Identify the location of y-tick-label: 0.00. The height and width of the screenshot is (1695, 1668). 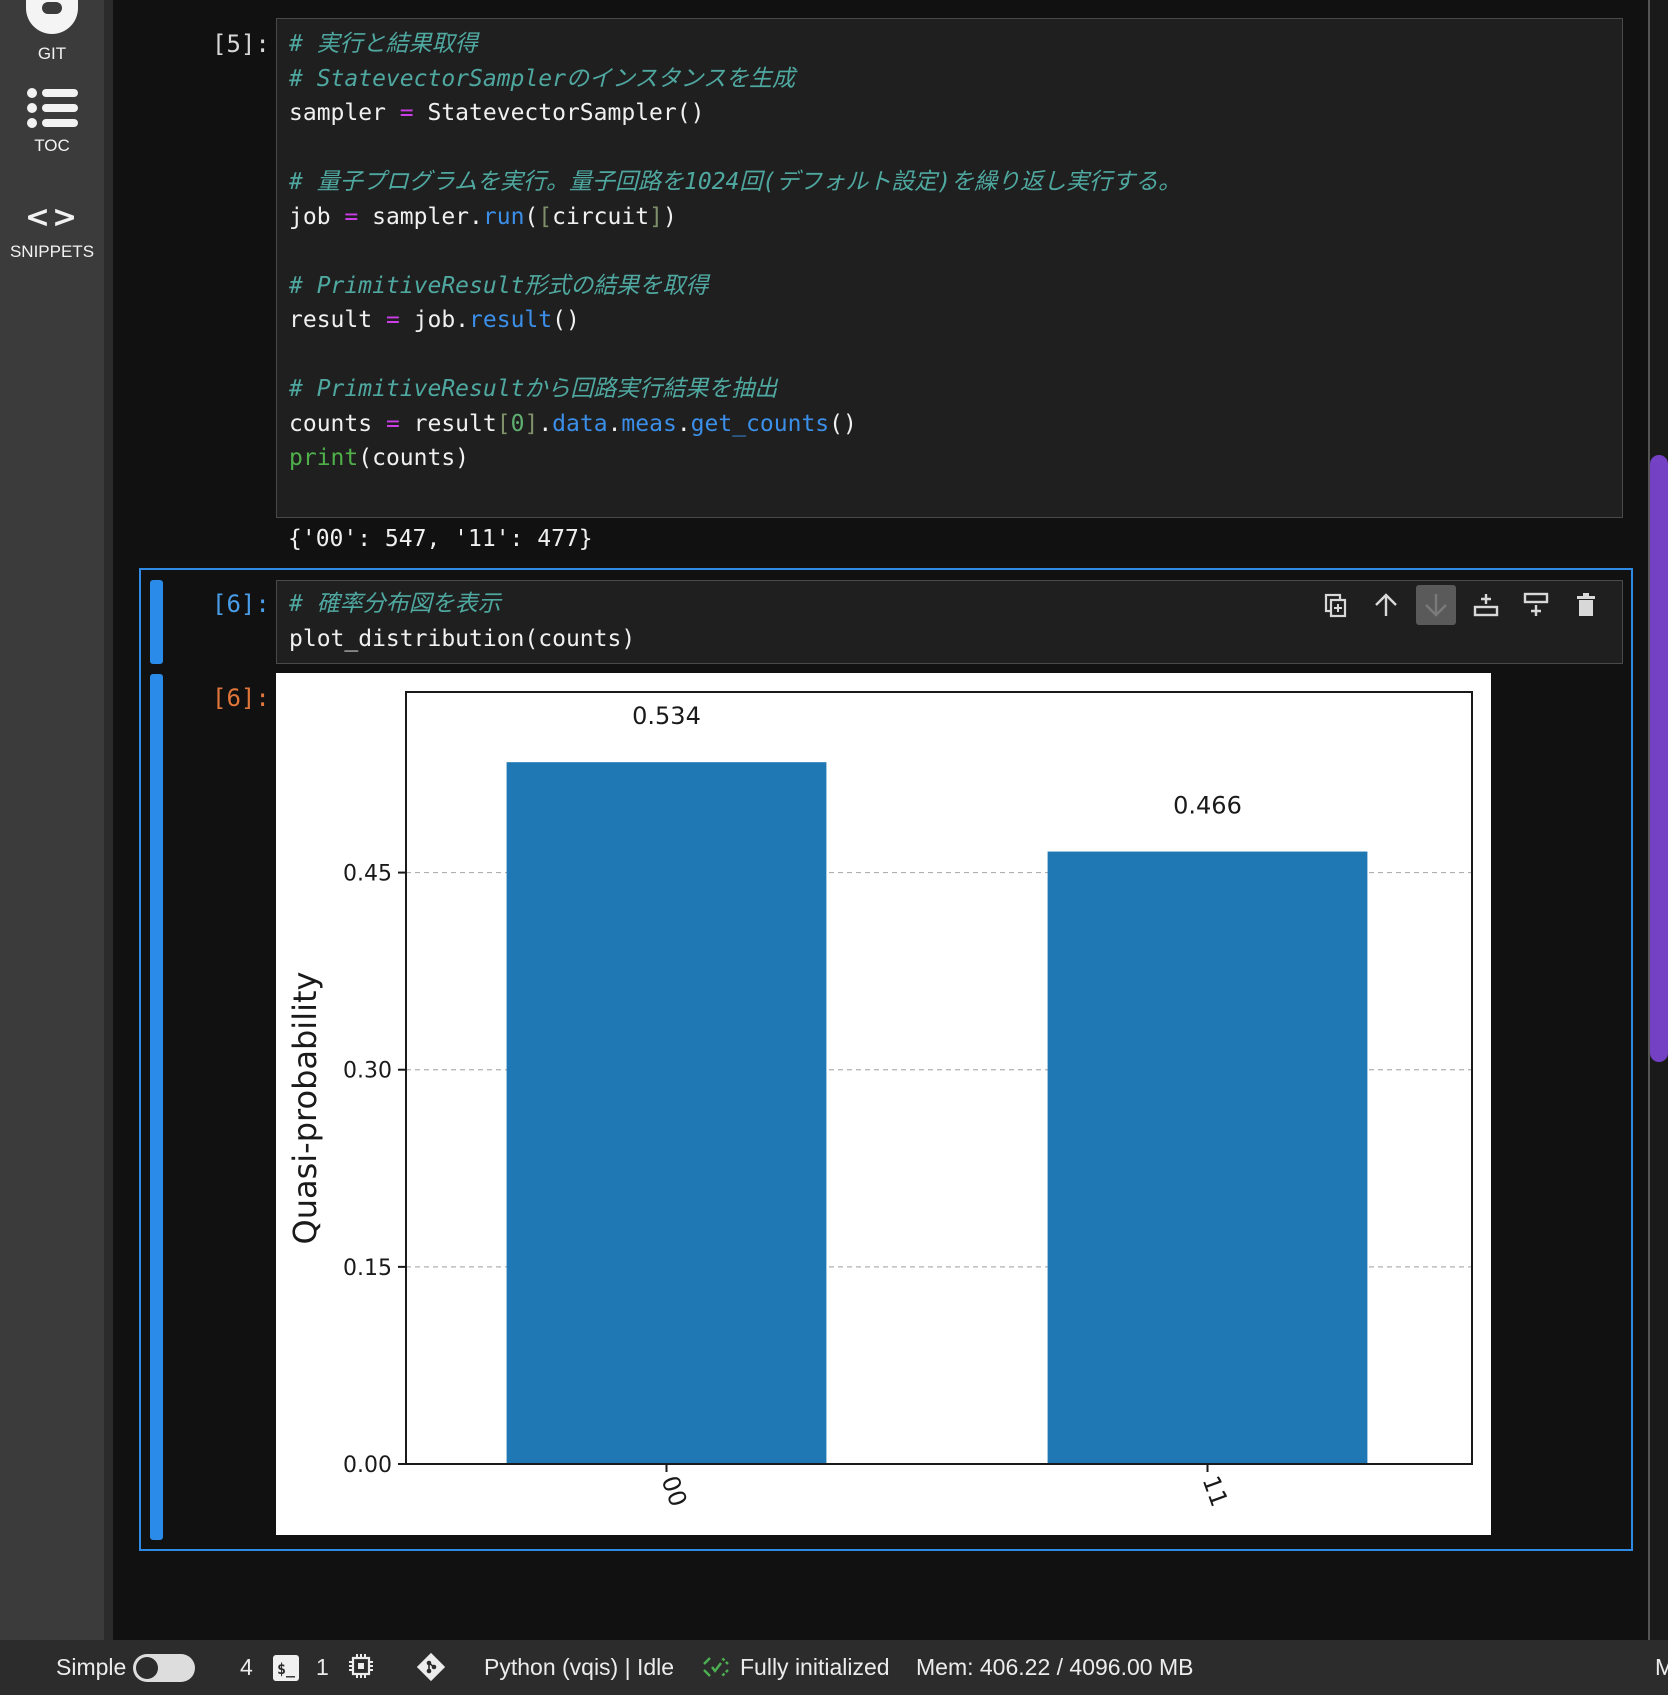
(367, 1465).